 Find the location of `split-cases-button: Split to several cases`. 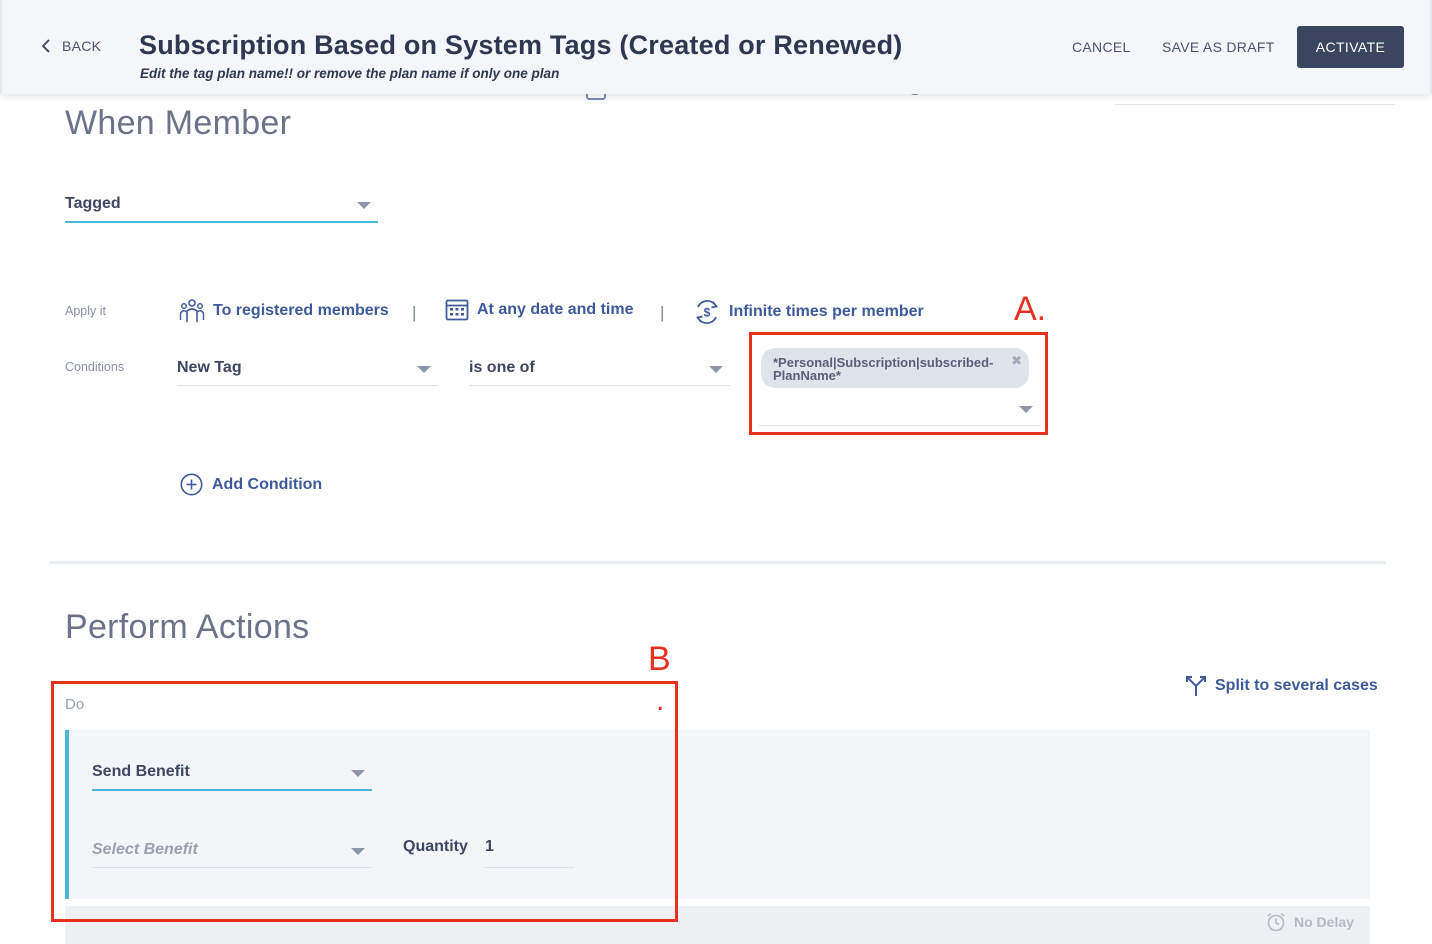

split-cases-button: Split to several cases is located at coordinates (1281, 686).